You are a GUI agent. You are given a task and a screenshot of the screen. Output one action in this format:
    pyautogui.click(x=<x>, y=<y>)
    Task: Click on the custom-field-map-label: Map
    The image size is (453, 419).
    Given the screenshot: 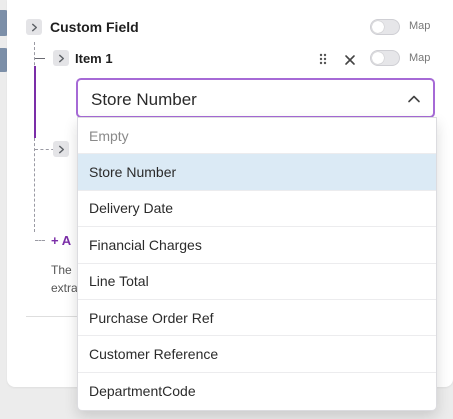 What is the action you would take?
    pyautogui.click(x=420, y=26)
    